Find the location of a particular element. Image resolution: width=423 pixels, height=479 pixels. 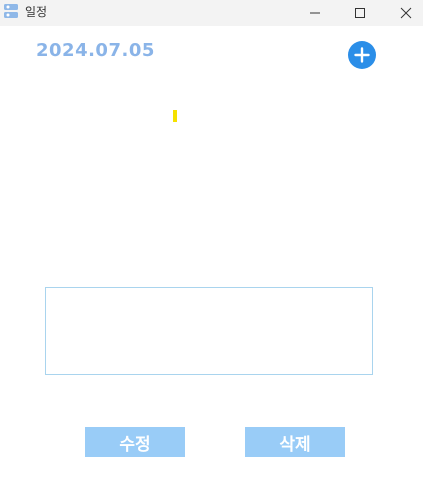

schedule-memo-input is located at coordinates (209, 331).